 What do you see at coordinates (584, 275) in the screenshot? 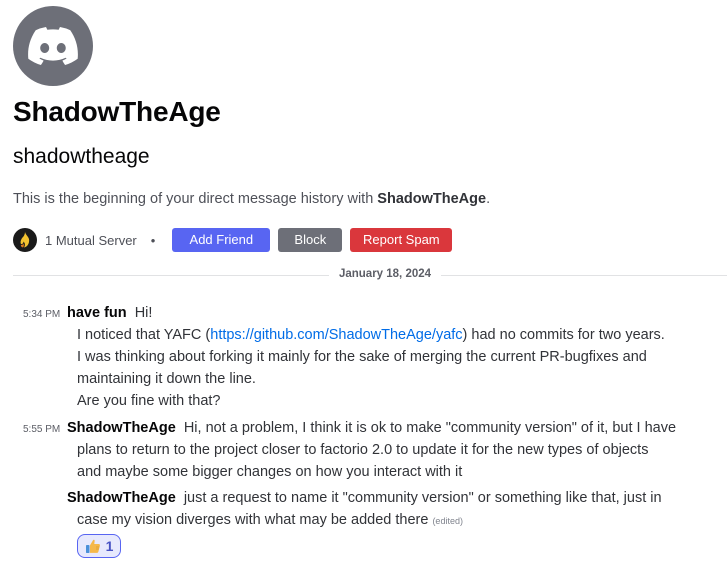
I see `divider-line-right` at bounding box center [584, 275].